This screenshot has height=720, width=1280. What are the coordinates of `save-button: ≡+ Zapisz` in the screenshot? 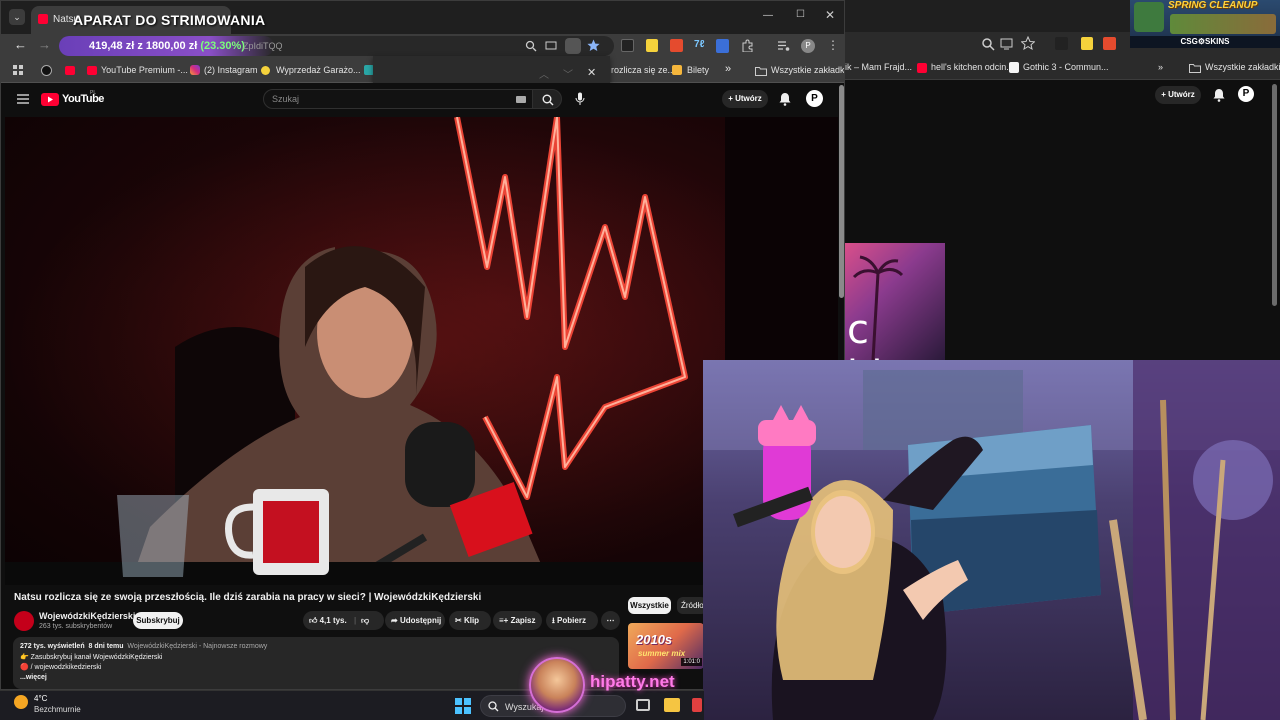 It's located at (517, 620).